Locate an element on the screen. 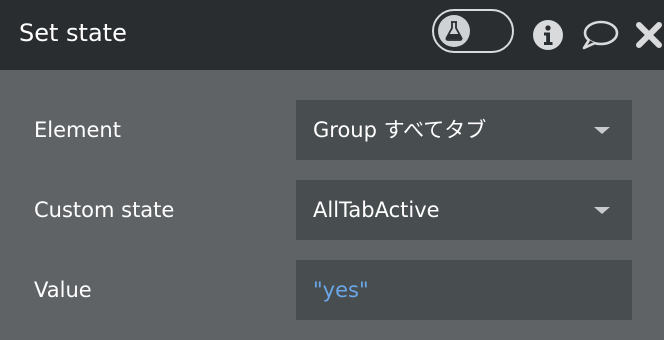  flask-icon is located at coordinates (454, 31).